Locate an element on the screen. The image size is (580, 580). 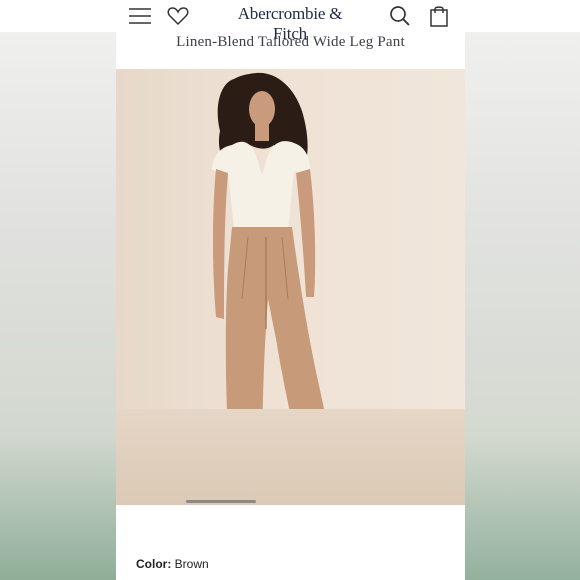
color-value: Brown is located at coordinates (191, 564).